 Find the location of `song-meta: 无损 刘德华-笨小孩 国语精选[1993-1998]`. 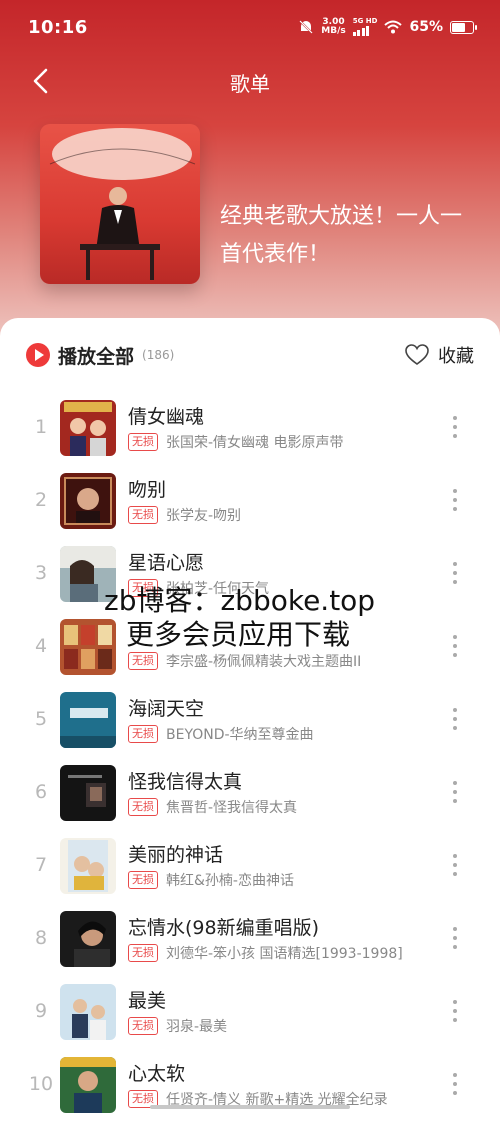

song-meta: 无损 刘德华-笨小孩 国语精选[1993-1998] is located at coordinates (265, 953).